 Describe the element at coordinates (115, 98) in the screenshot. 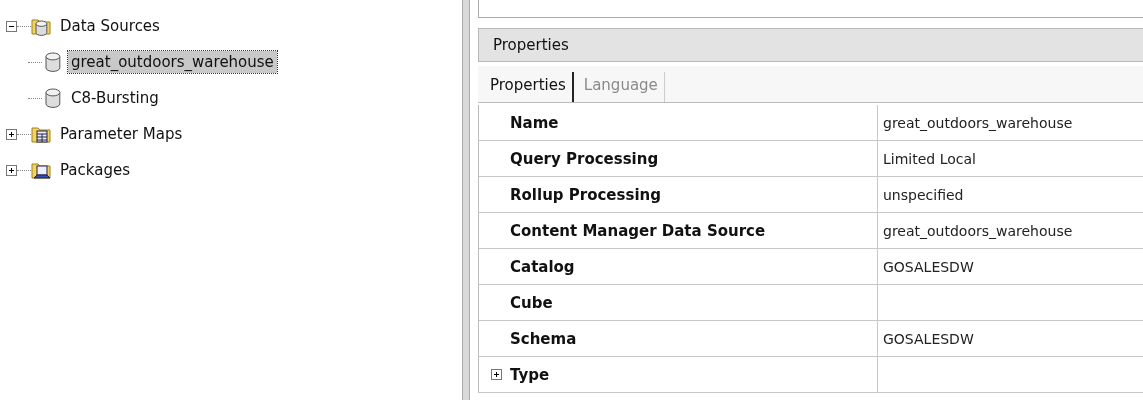

I see `tree-item: C8-Bursting` at that location.